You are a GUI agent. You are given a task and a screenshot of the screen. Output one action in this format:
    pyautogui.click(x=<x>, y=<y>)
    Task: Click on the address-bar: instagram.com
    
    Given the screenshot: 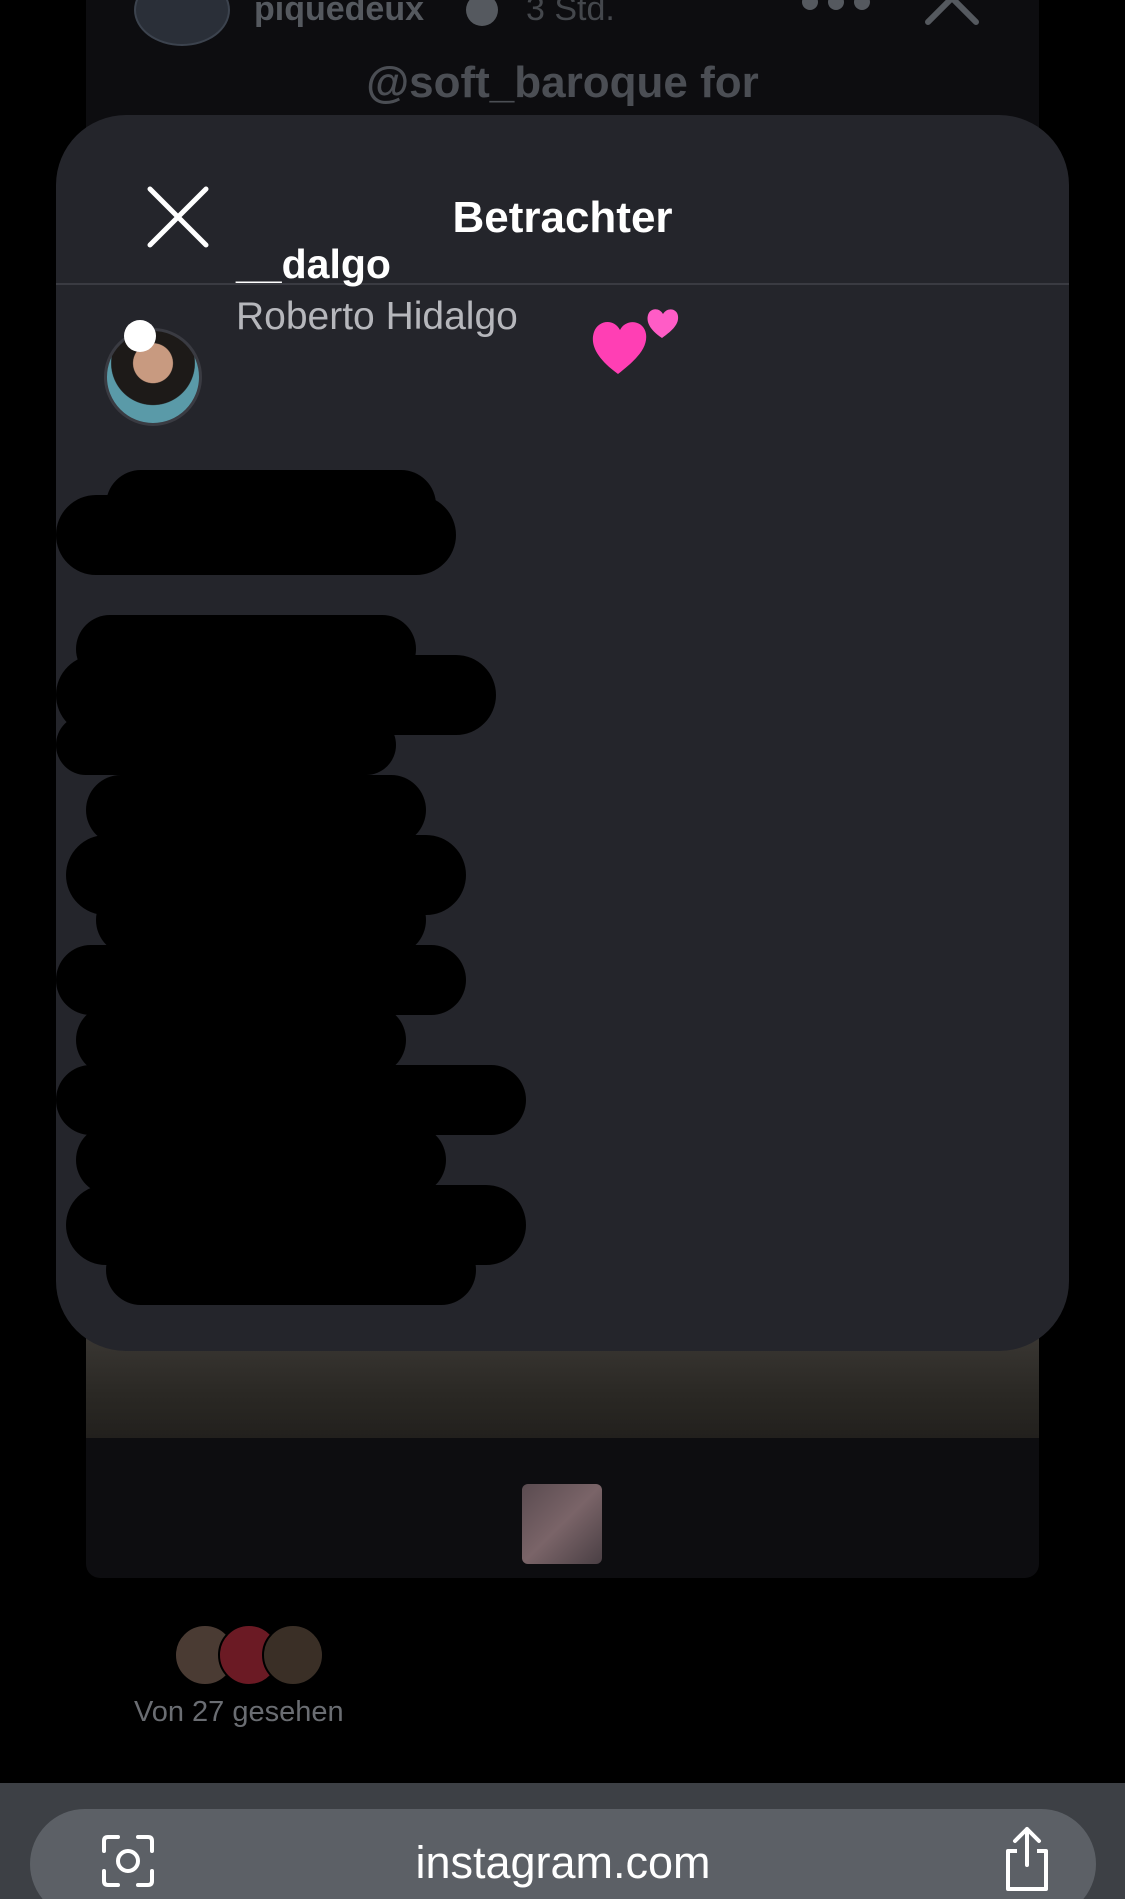 What is the action you would take?
    pyautogui.click(x=563, y=1854)
    